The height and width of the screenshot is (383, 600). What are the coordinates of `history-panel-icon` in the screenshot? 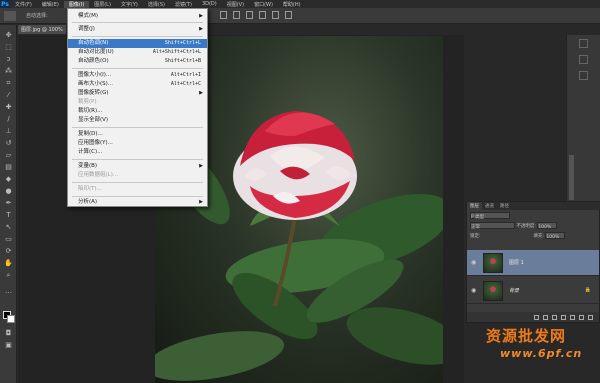 It's located at (583, 43).